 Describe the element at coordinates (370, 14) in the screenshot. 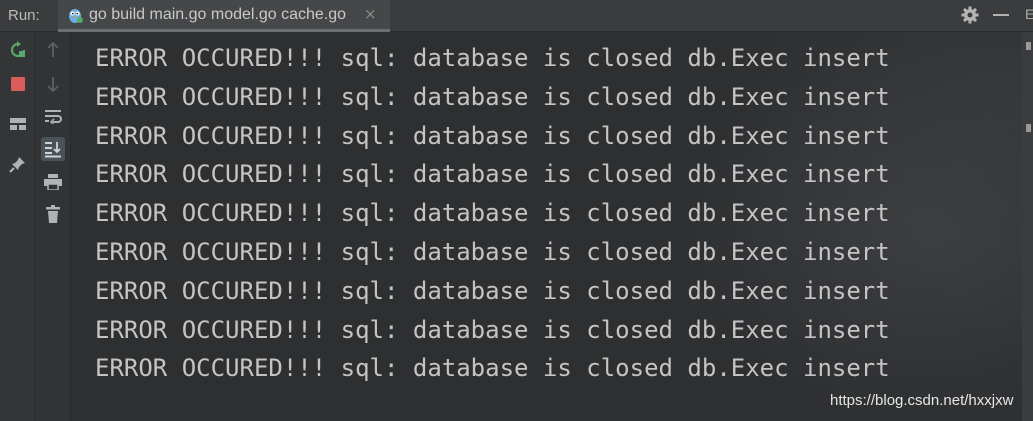

I see `close-tab-icon: ×` at that location.